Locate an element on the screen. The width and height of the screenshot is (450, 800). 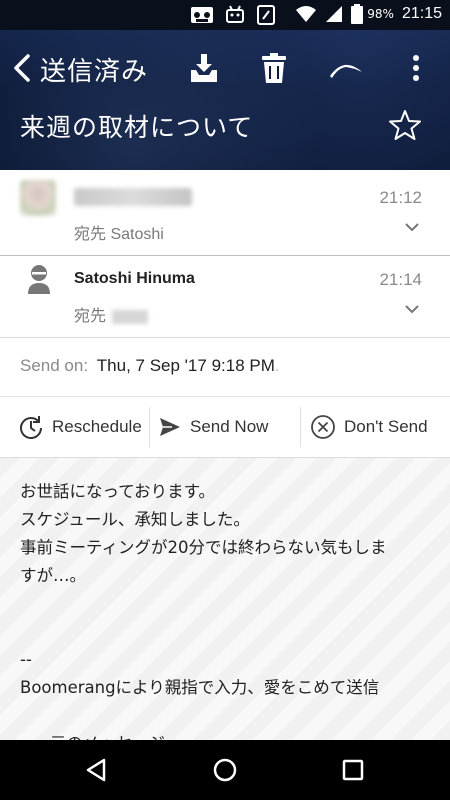
scheduled-send-info: Send on: Thu, 7 Sep '17 9:18 PM. is located at coordinates (150, 366).